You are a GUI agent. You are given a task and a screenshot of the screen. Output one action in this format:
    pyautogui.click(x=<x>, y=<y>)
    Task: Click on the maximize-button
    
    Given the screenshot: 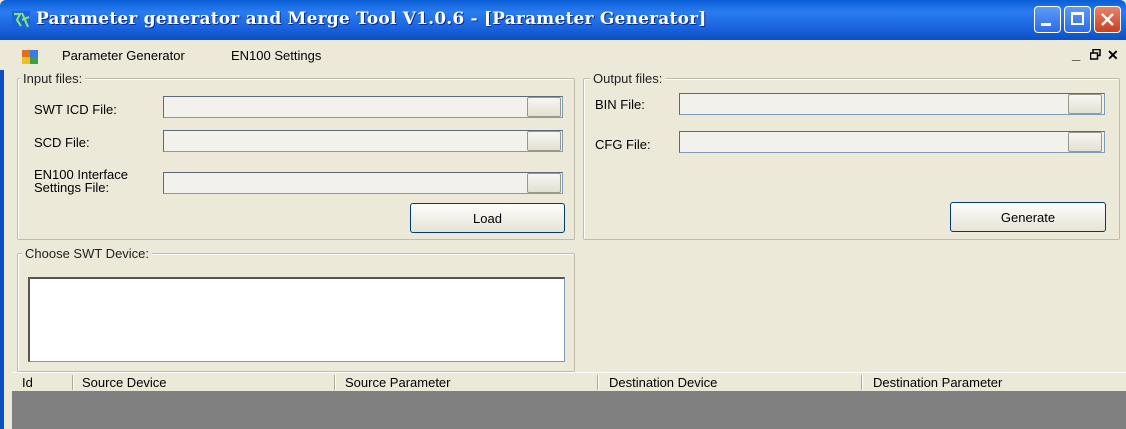 What is the action you would take?
    pyautogui.click(x=1077, y=19)
    